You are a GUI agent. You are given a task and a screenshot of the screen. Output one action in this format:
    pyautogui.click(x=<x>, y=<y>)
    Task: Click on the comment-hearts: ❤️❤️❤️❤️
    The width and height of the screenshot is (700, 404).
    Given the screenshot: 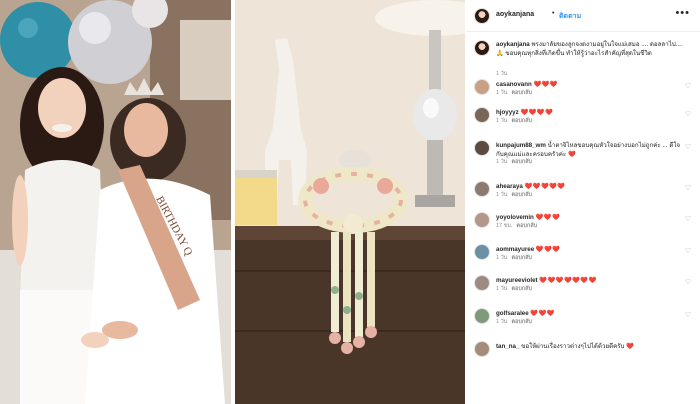 What is the action you would take?
    pyautogui.click(x=537, y=112)
    